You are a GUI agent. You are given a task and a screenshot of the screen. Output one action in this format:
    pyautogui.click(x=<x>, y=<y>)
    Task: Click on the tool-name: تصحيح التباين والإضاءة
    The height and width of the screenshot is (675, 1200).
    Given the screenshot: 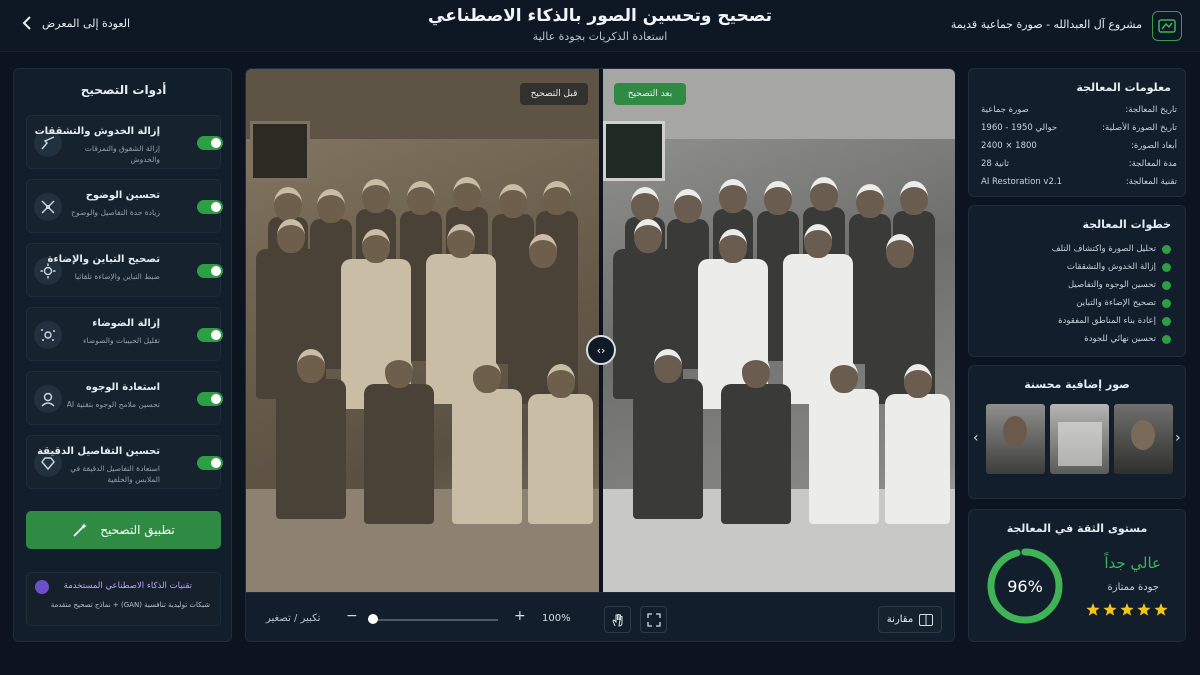 What is the action you would take?
    pyautogui.click(x=103, y=259)
    